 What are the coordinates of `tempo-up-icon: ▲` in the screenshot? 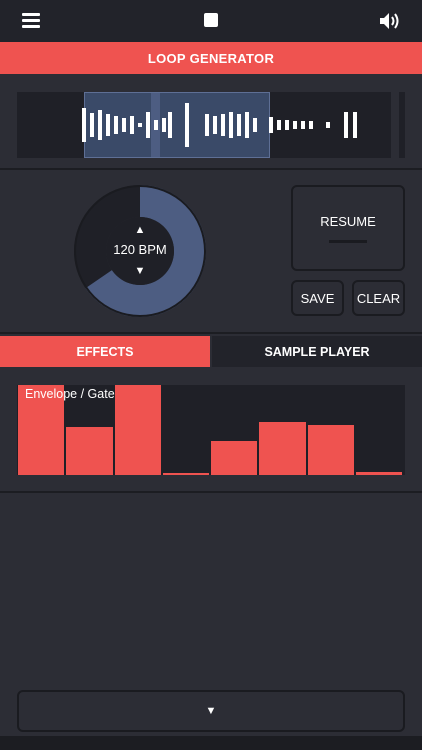 It's located at (140, 230).